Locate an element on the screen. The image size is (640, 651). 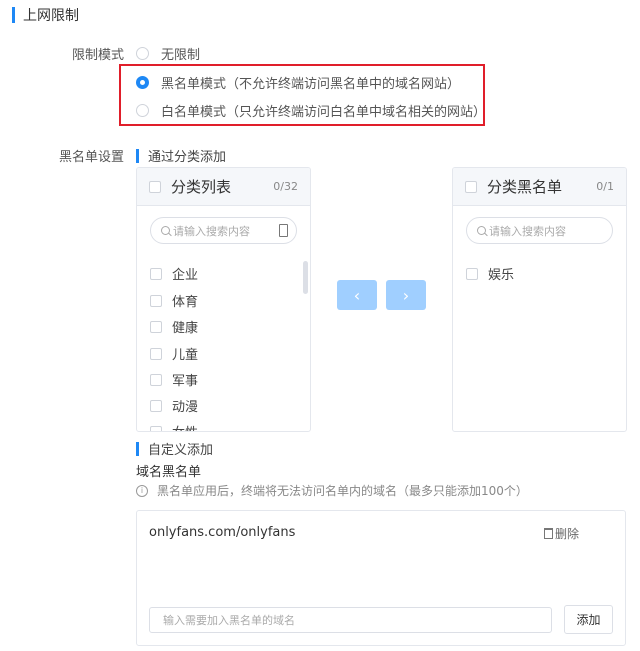
section-title: 上网限制 is located at coordinates (45, 15).